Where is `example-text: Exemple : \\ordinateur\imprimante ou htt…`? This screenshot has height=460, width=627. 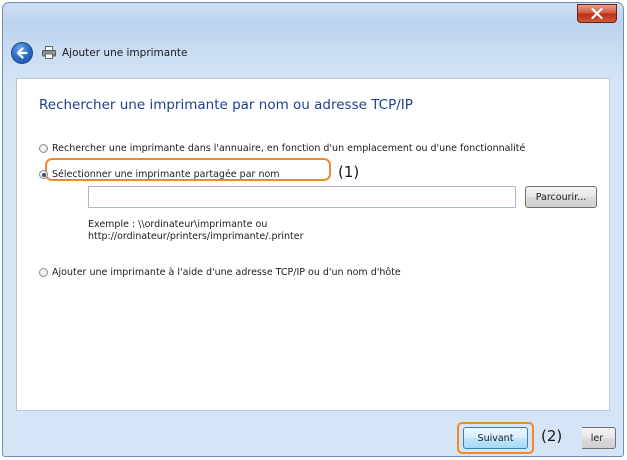 example-text: Exemple : \\ordinateur\imprimante ou htt… is located at coordinates (196, 231).